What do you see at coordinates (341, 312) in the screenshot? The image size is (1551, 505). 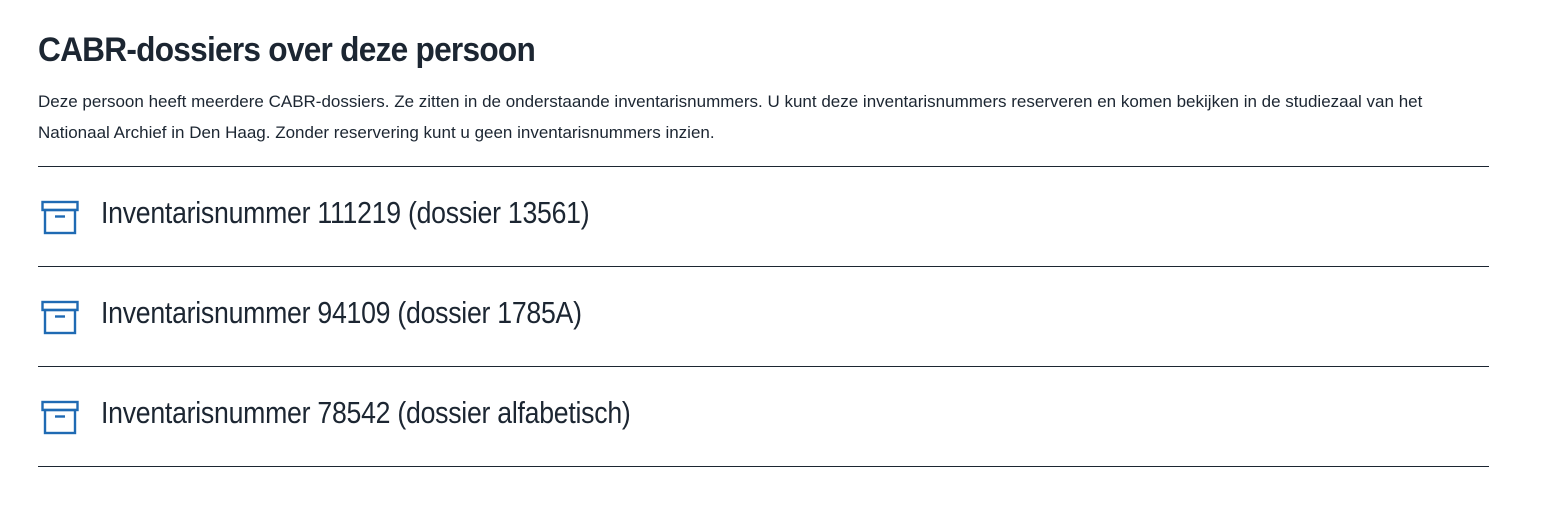 I see `dossier-label: Inventarisnummer 94109 (dossier 1785A)` at bounding box center [341, 312].